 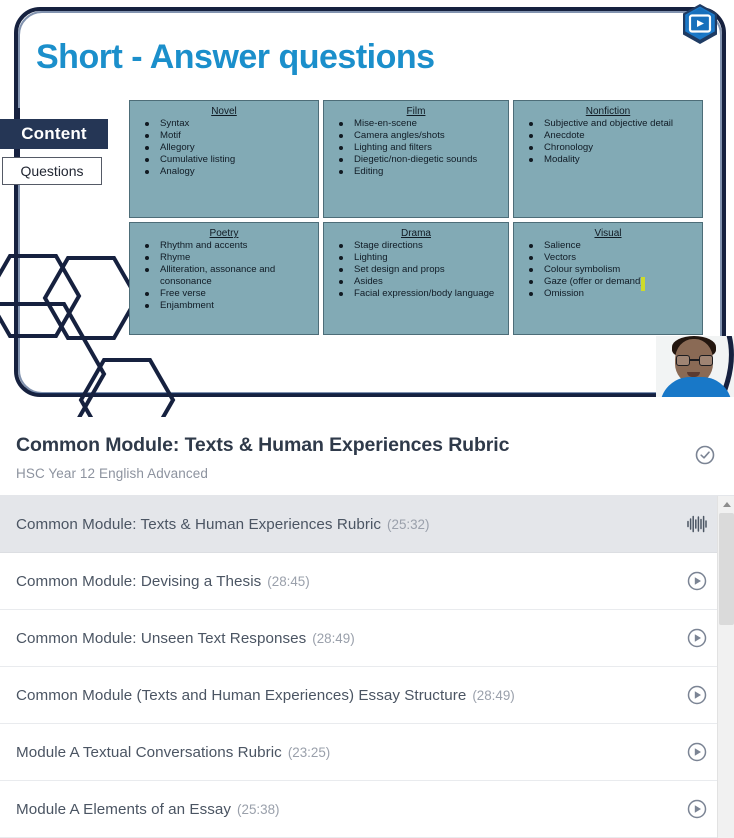 I want to click on topic-item: Gaze (offer or demand), so click(x=609, y=282).